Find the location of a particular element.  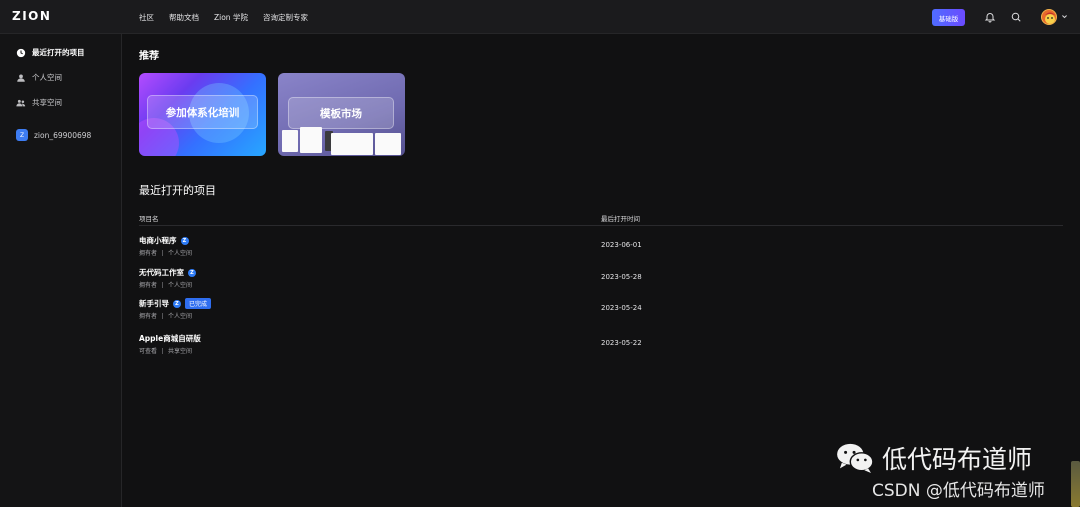

zion-logo: ZION is located at coordinates (31, 16).